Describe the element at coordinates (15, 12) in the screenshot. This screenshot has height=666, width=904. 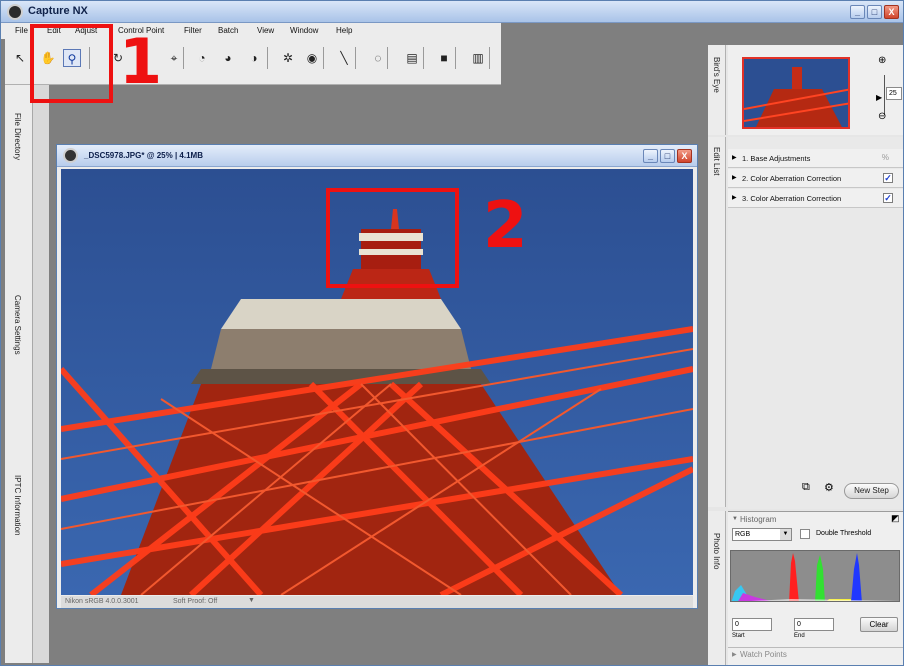
I see `capture-nx-logo-icon` at that location.